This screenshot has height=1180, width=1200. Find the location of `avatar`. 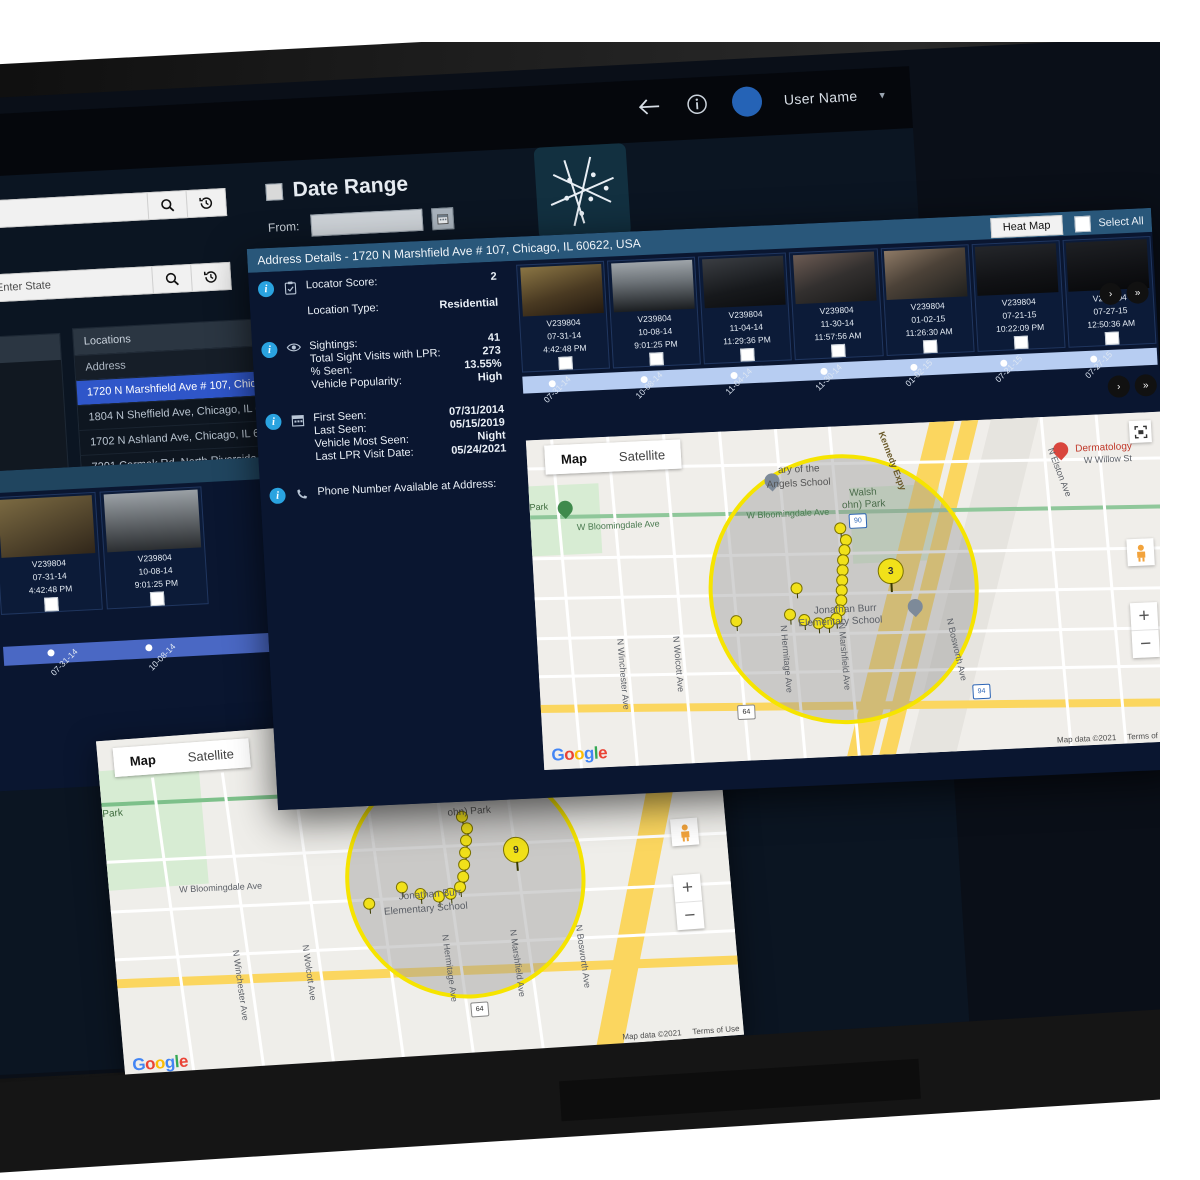

avatar is located at coordinates (747, 101).